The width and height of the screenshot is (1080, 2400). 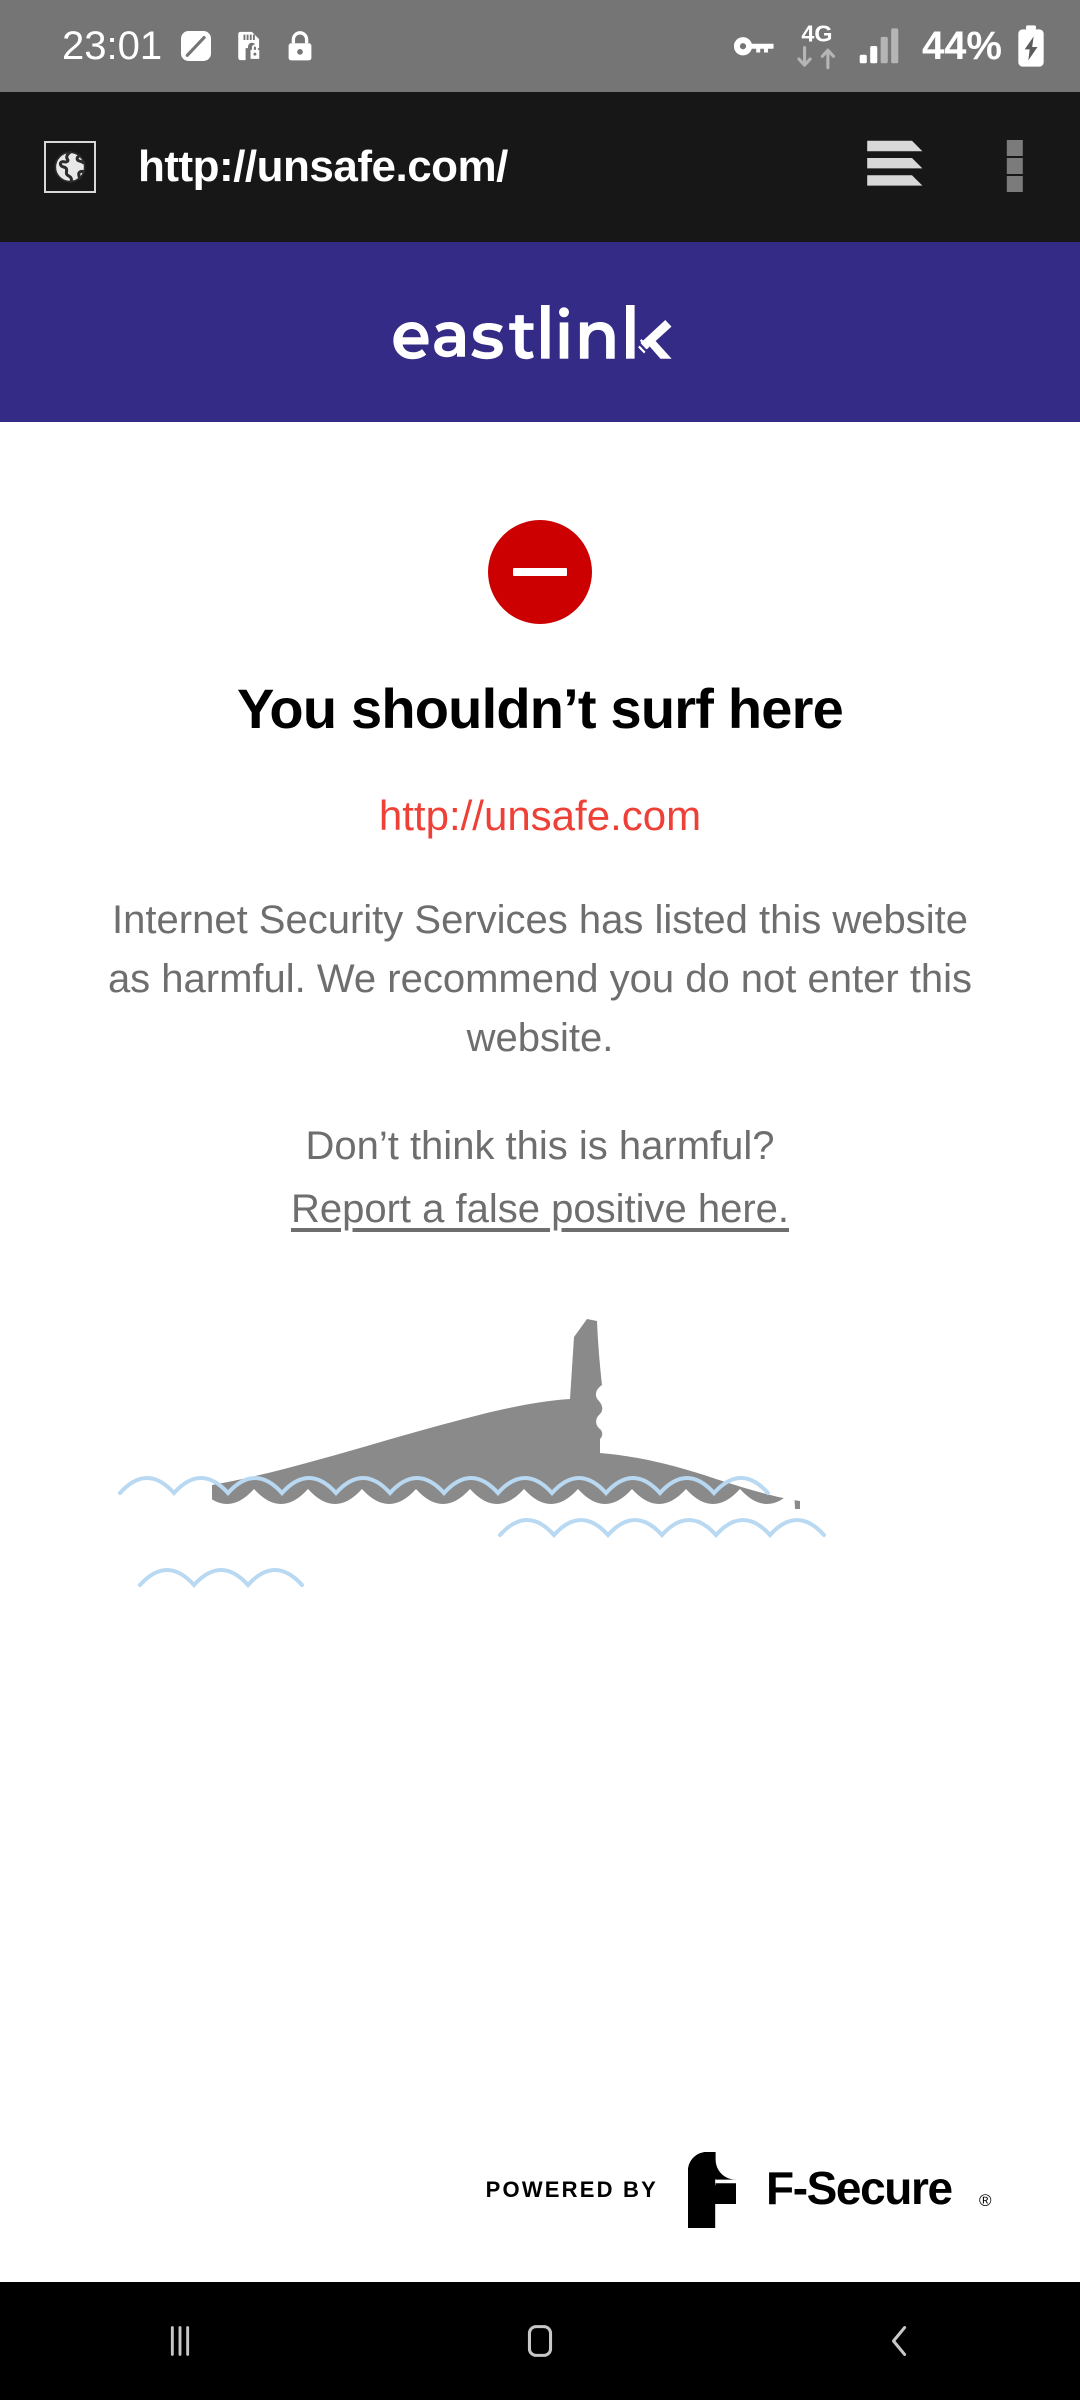 What do you see at coordinates (540, 1145) in the screenshot?
I see `prompt-question-text: Don’t think this is harmful?` at bounding box center [540, 1145].